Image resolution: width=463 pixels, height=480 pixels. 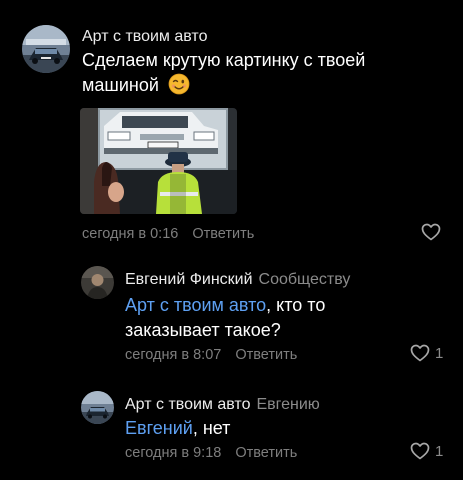 I want to click on comment-text-line2: машиной, so click(x=120, y=85).